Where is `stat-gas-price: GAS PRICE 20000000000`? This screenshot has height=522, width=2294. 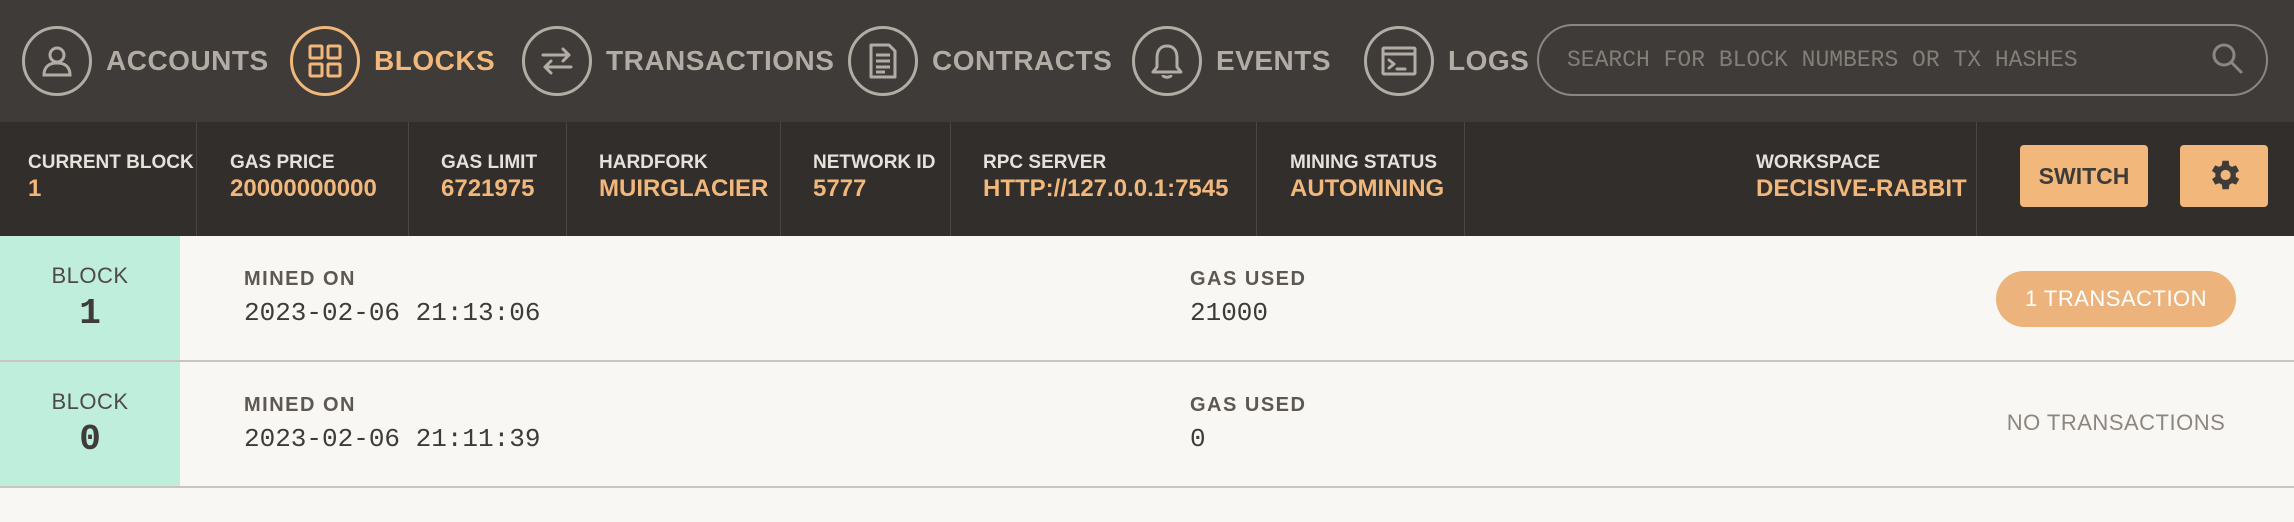
stat-gas-price: GAS PRICE 20000000000 is located at coordinates (303, 179).